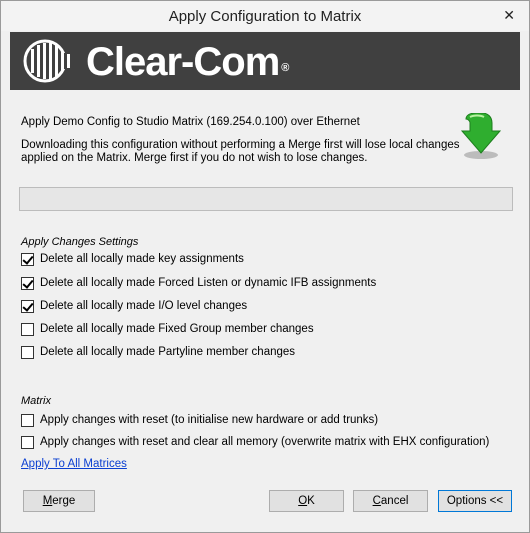 The height and width of the screenshot is (533, 530). I want to click on cancel-accel: C, so click(376, 501).